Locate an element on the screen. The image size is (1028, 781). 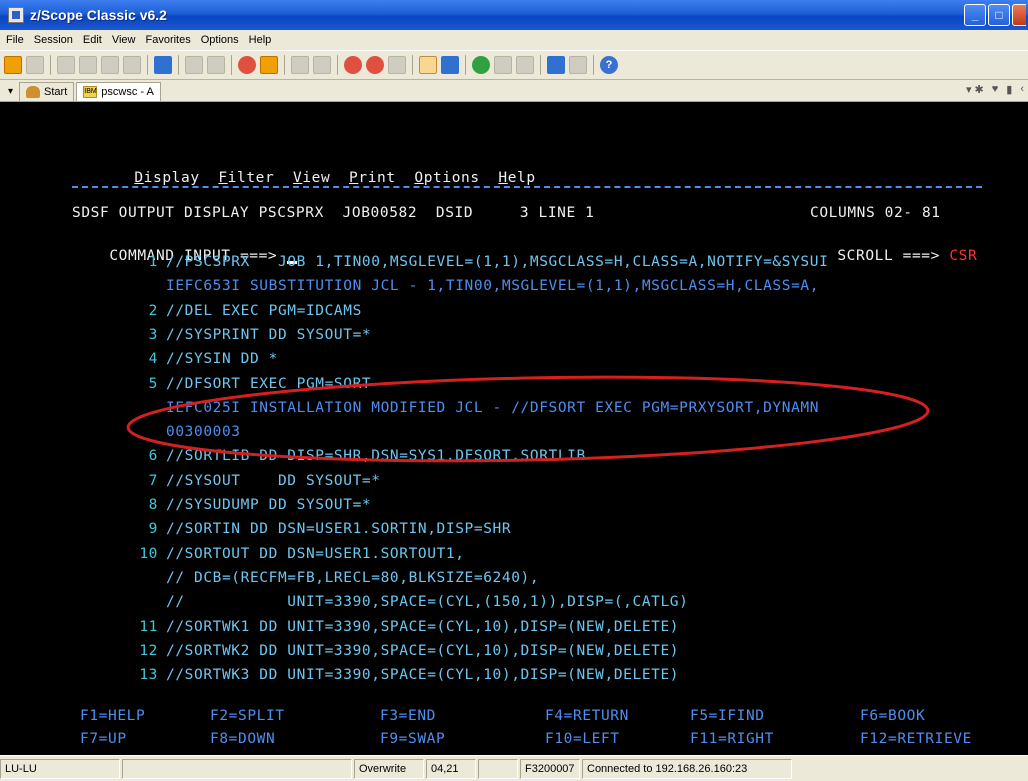
home-icon is located at coordinates (525, 65).